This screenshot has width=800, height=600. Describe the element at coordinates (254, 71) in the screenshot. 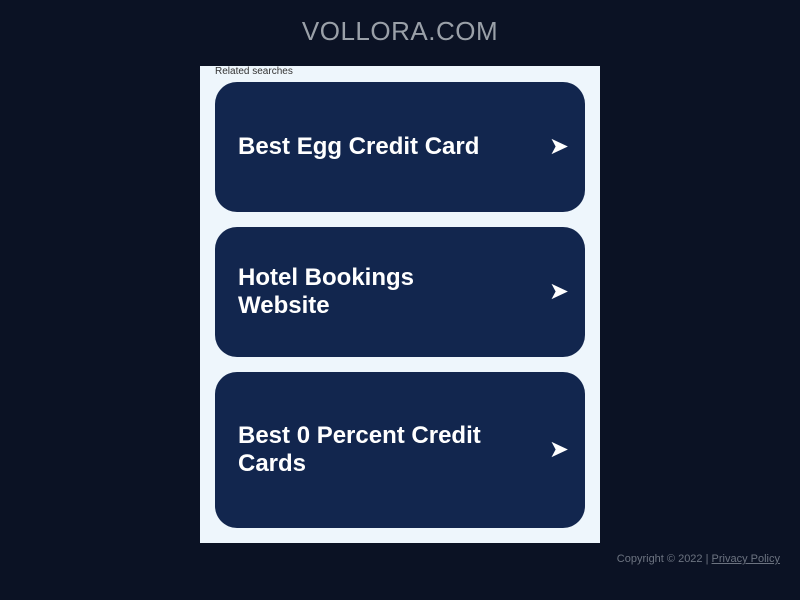

I see `related-searches-label: Related searches` at that location.